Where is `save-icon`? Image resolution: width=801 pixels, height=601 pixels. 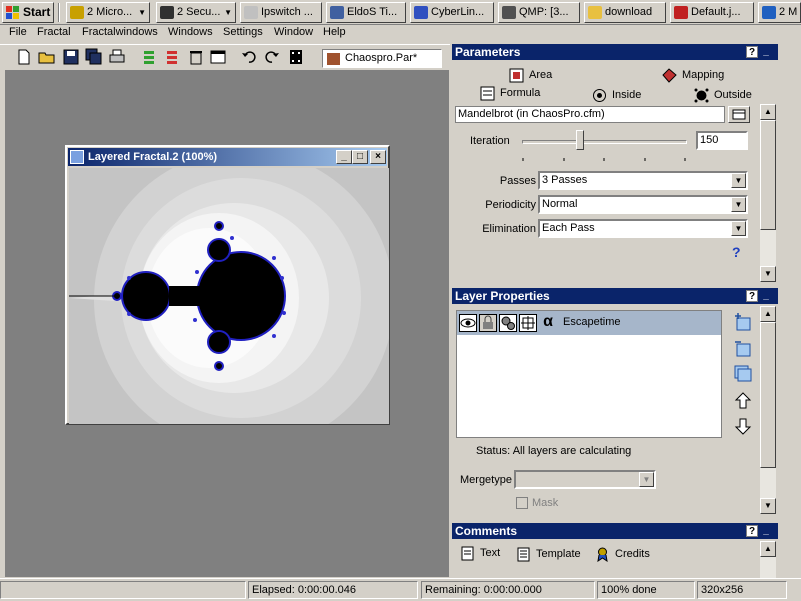
save-icon is located at coordinates (71, 57).